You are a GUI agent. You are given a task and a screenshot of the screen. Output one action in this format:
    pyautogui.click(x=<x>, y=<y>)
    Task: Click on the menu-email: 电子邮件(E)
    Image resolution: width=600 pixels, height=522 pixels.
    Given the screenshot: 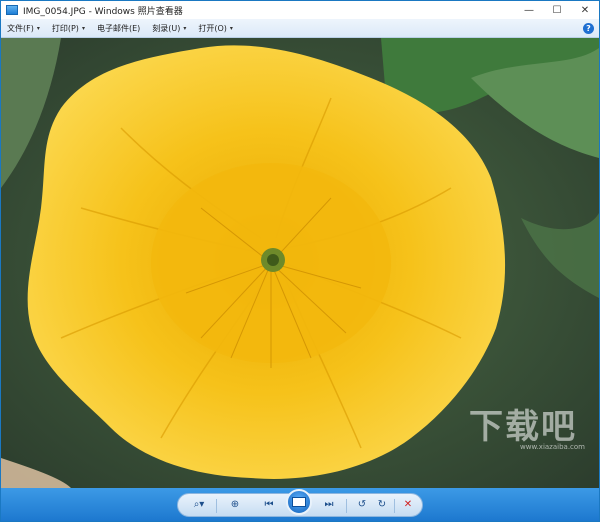 What is the action you would take?
    pyautogui.click(x=118, y=28)
    